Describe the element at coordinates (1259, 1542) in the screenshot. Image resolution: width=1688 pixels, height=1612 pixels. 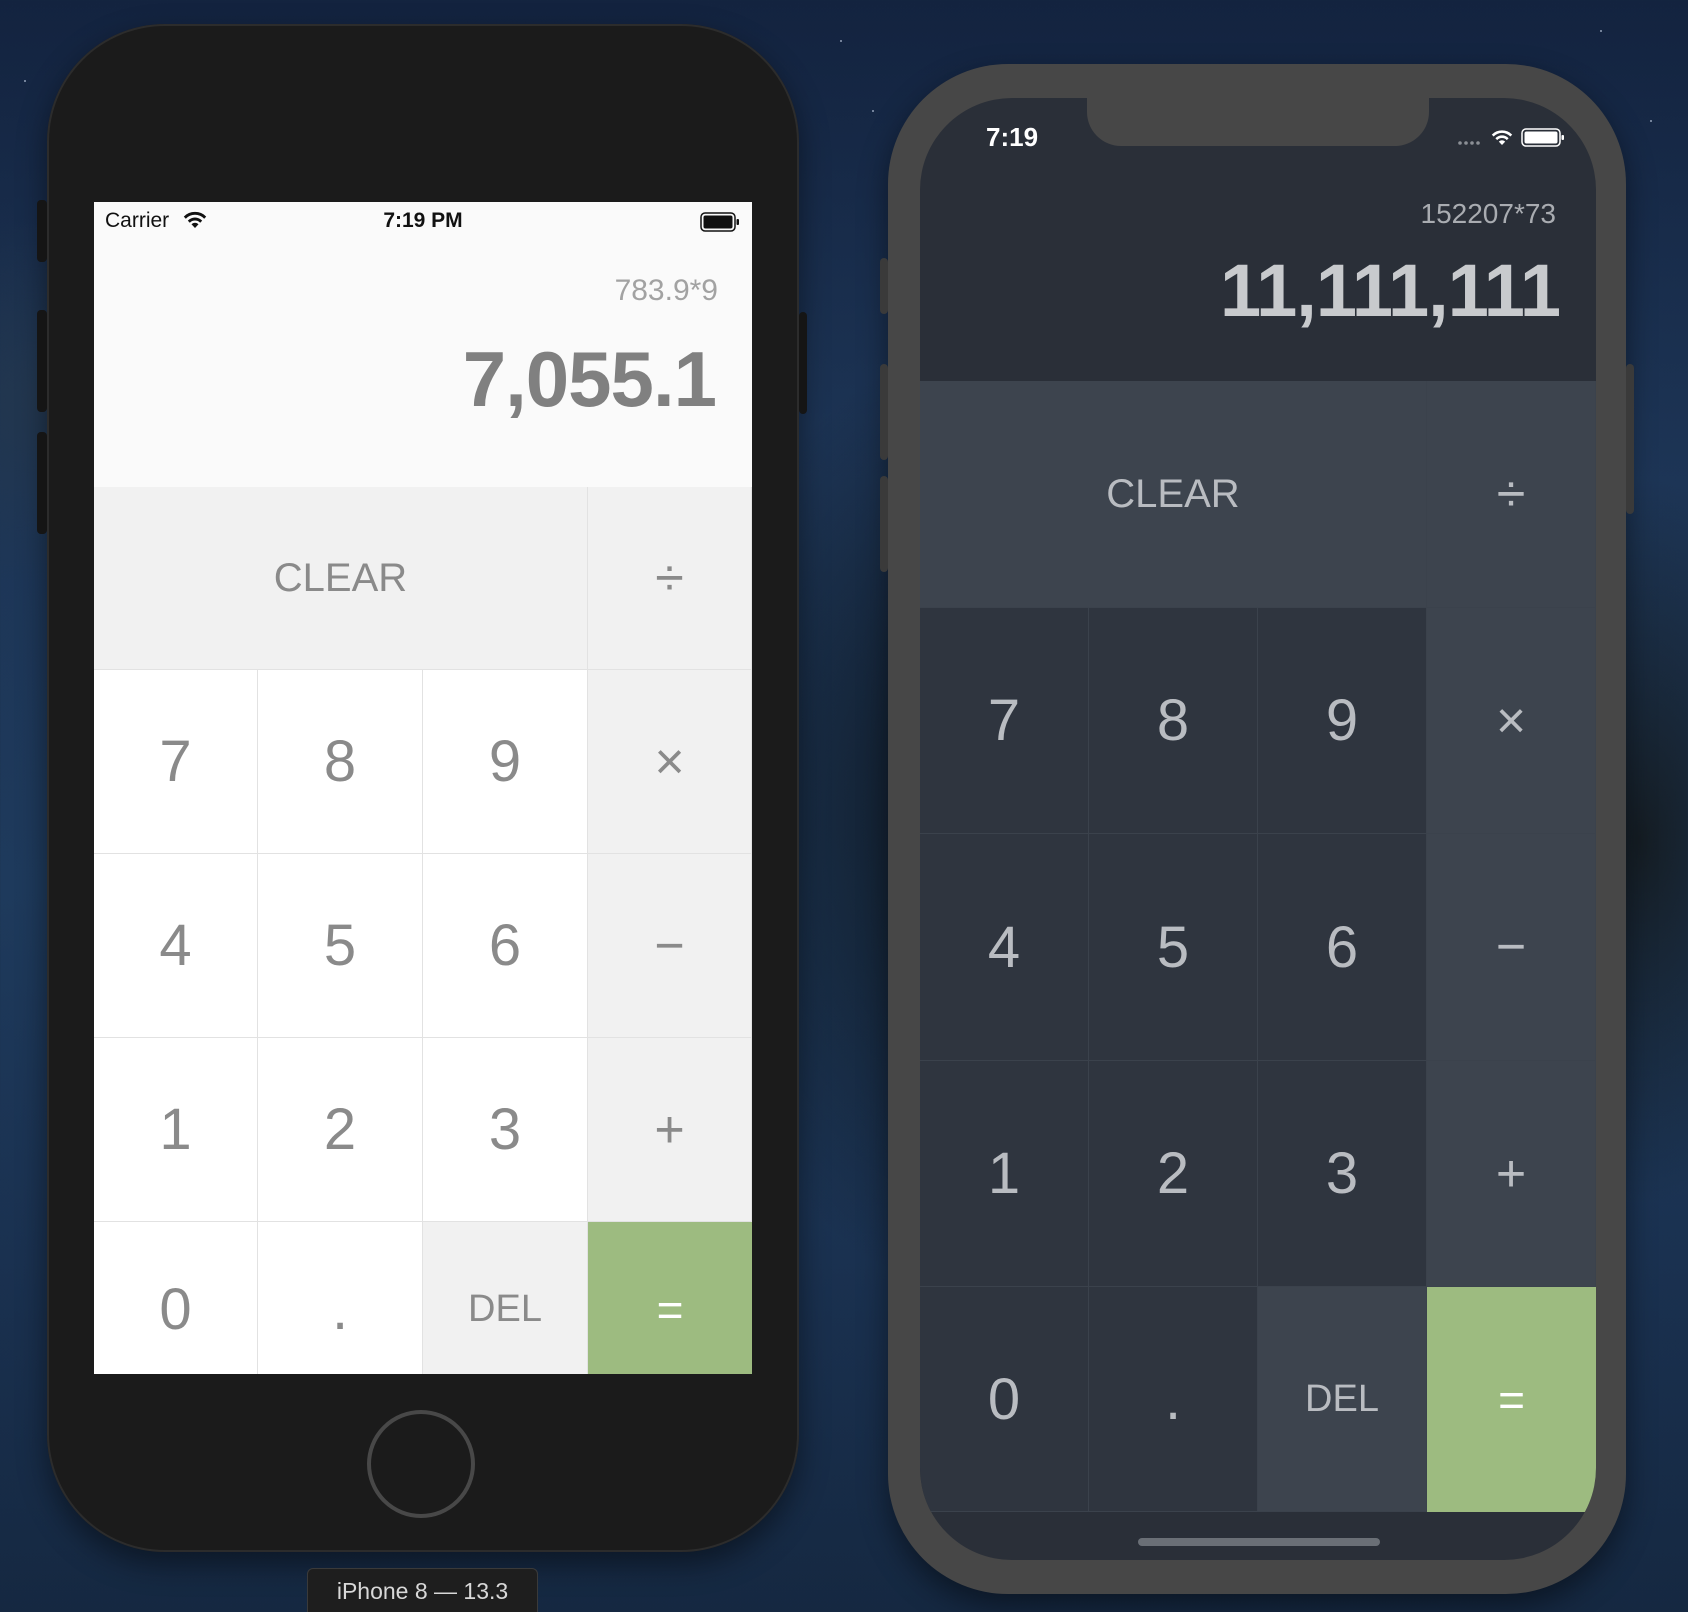
I see `home-indicator` at that location.